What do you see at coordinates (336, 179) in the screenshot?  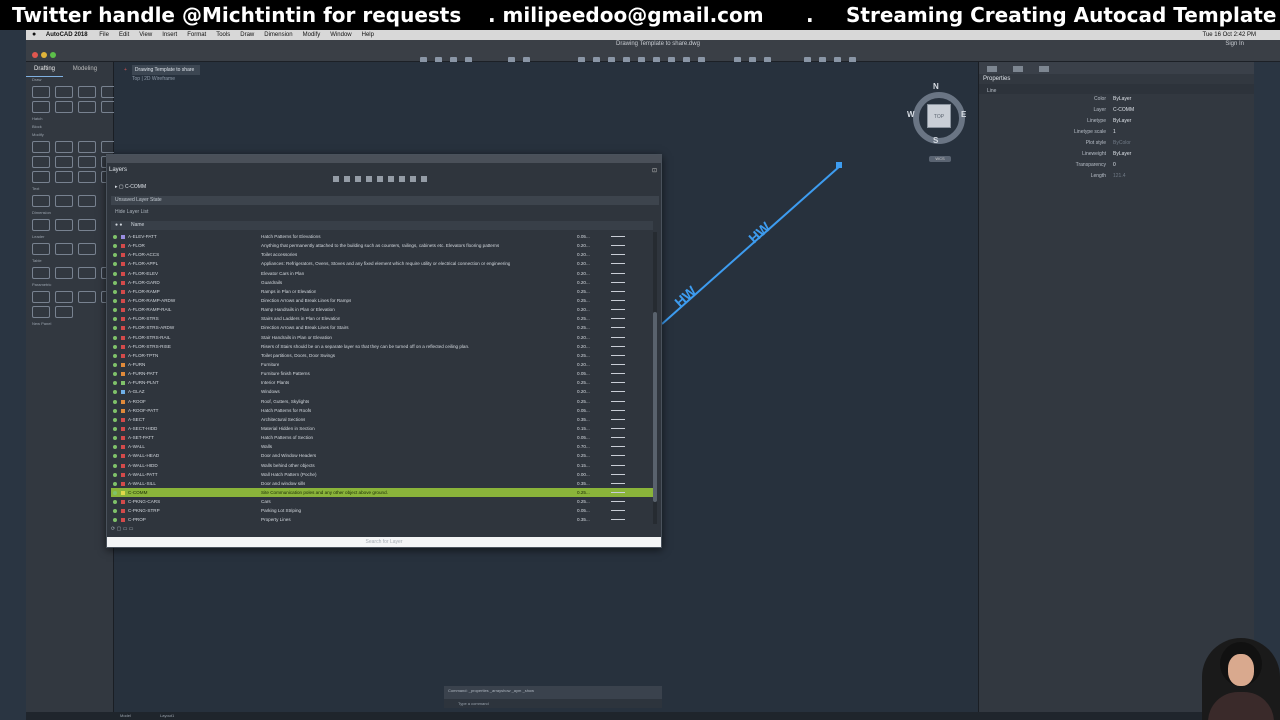 I see `new-layer-icon` at bounding box center [336, 179].